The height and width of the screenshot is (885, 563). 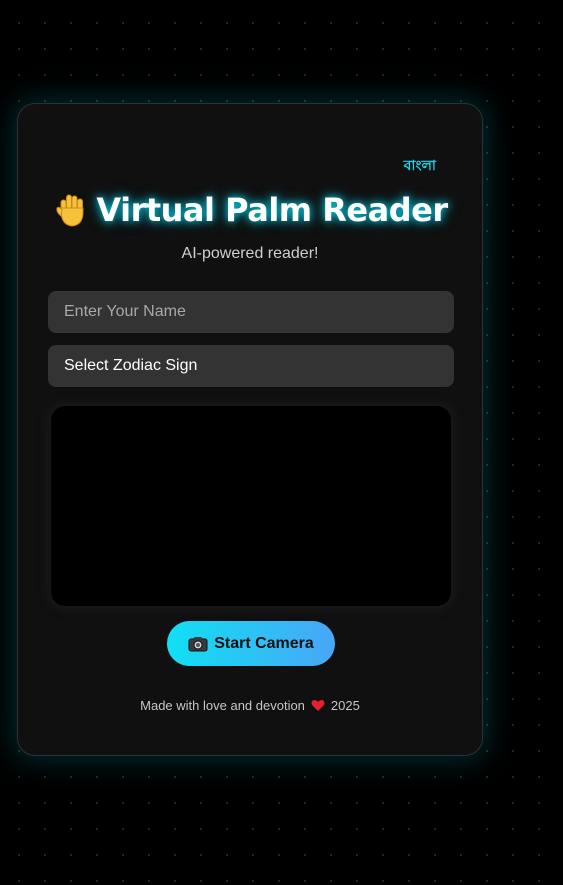 I want to click on start-camera-label: Start Camera, so click(x=264, y=643).